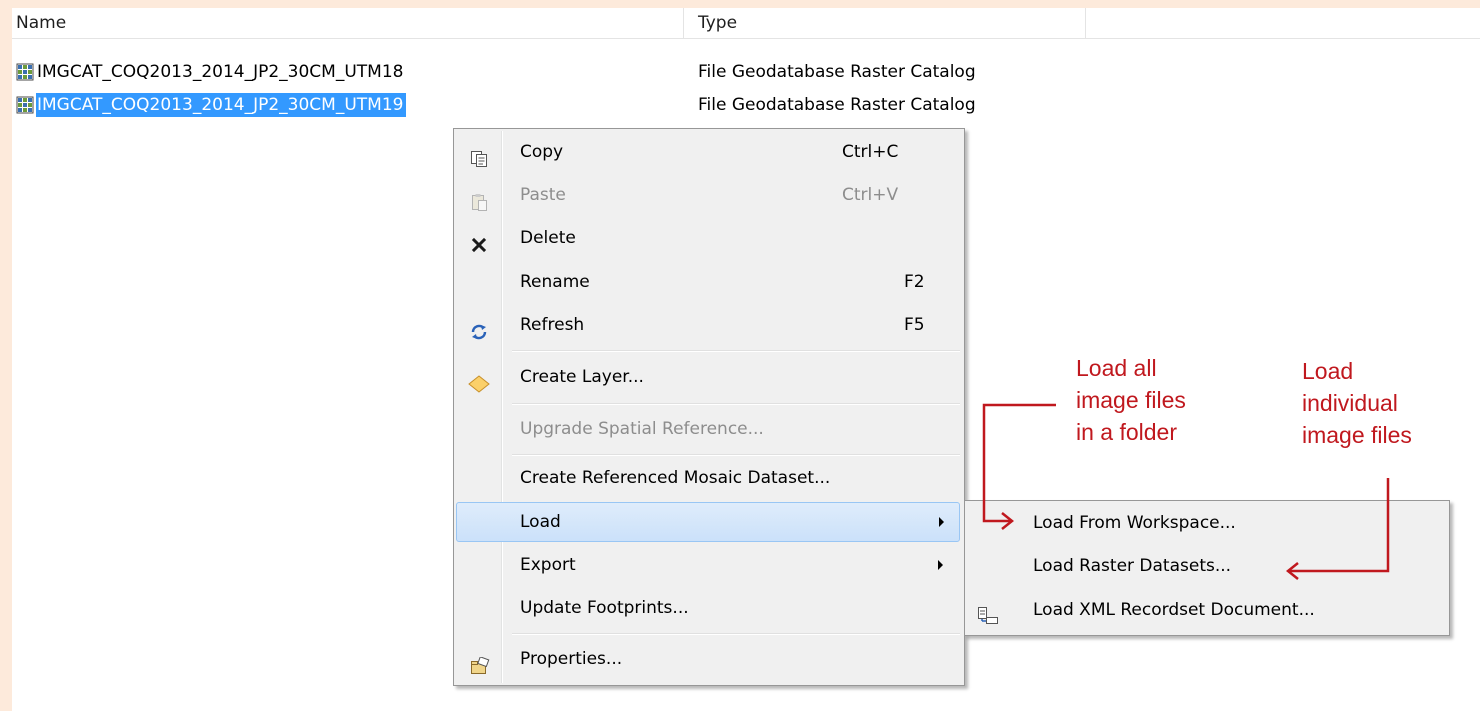 Image resolution: width=1480 pixels, height=711 pixels. Describe the element at coordinates (1186, 491) in the screenshot. I see `annotation-arrows` at that location.